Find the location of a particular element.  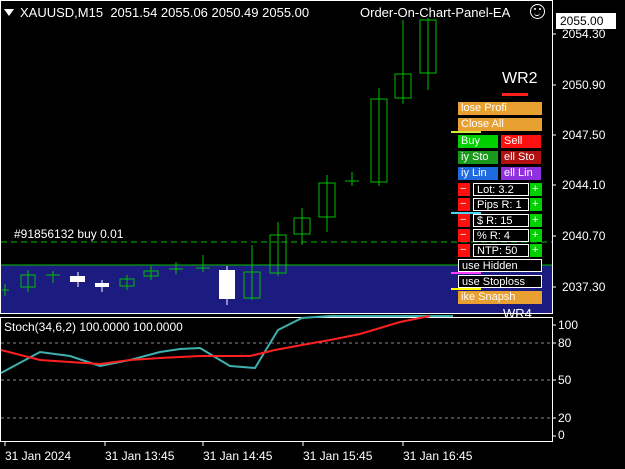

stoch-level-lines is located at coordinates (276, 380).